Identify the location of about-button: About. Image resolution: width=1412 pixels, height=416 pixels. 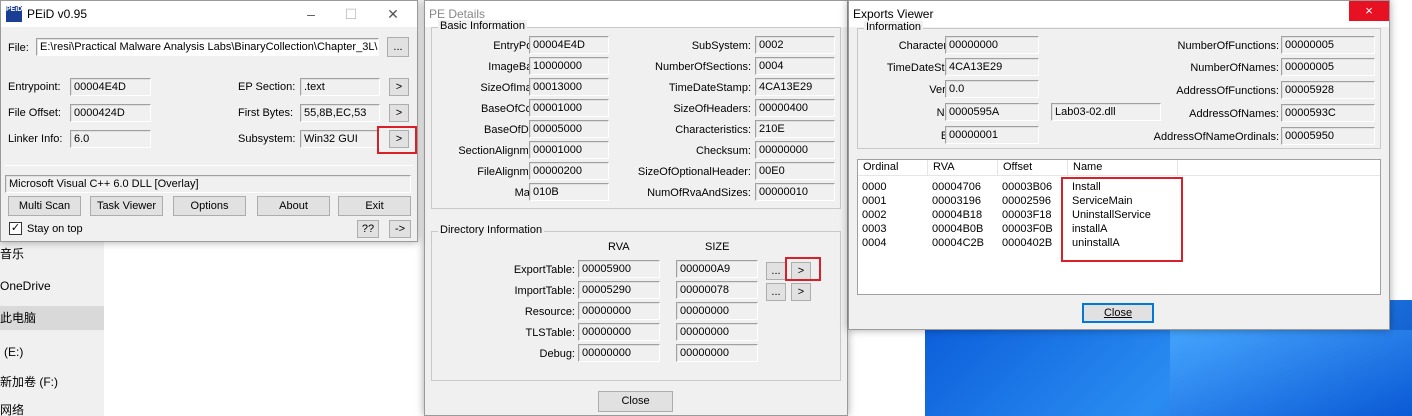
(293, 206).